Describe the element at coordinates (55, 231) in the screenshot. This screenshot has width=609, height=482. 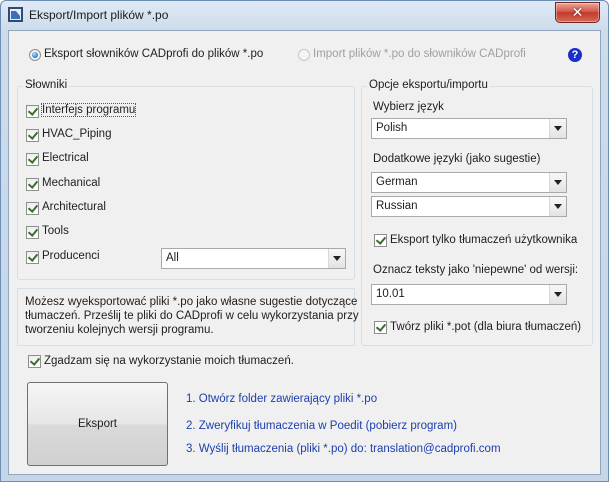
I see `dict-label-tools: Tools` at that location.